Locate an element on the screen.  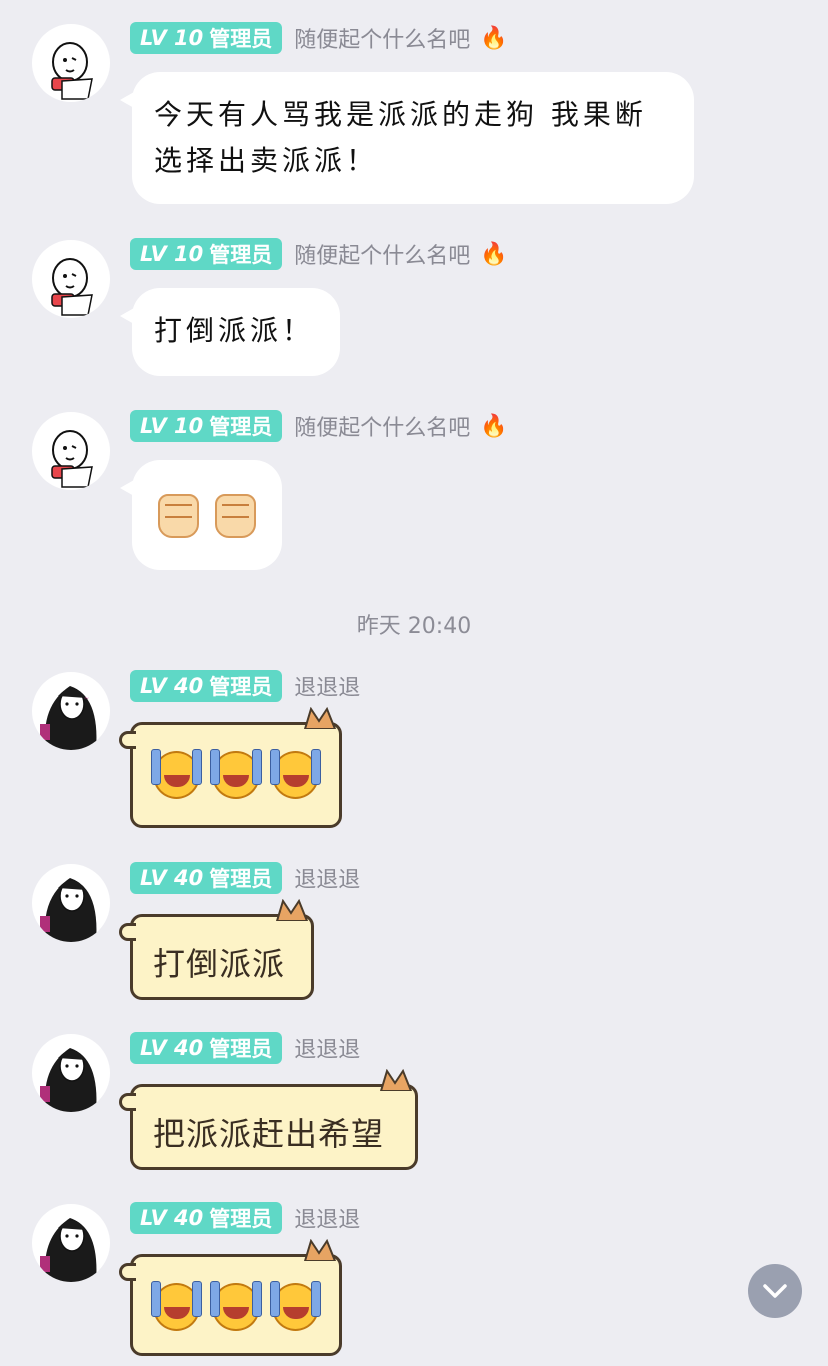
chevron-down-icon is located at coordinates (775, 1291).